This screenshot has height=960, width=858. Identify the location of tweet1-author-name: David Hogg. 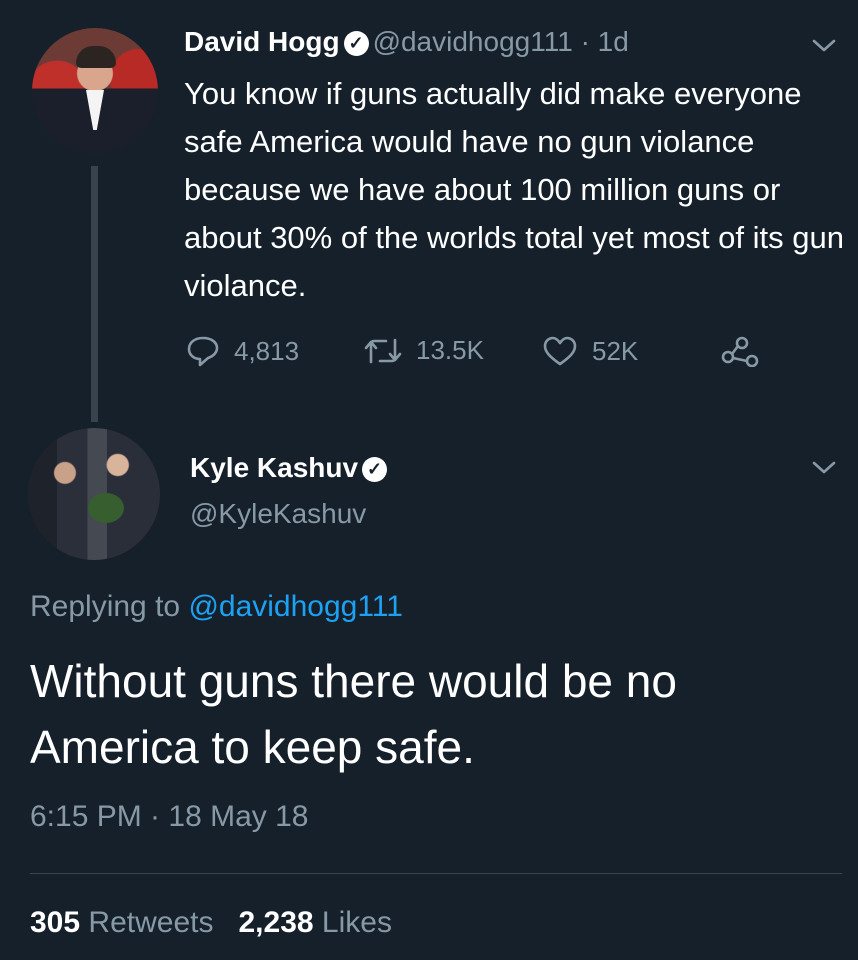
(262, 41).